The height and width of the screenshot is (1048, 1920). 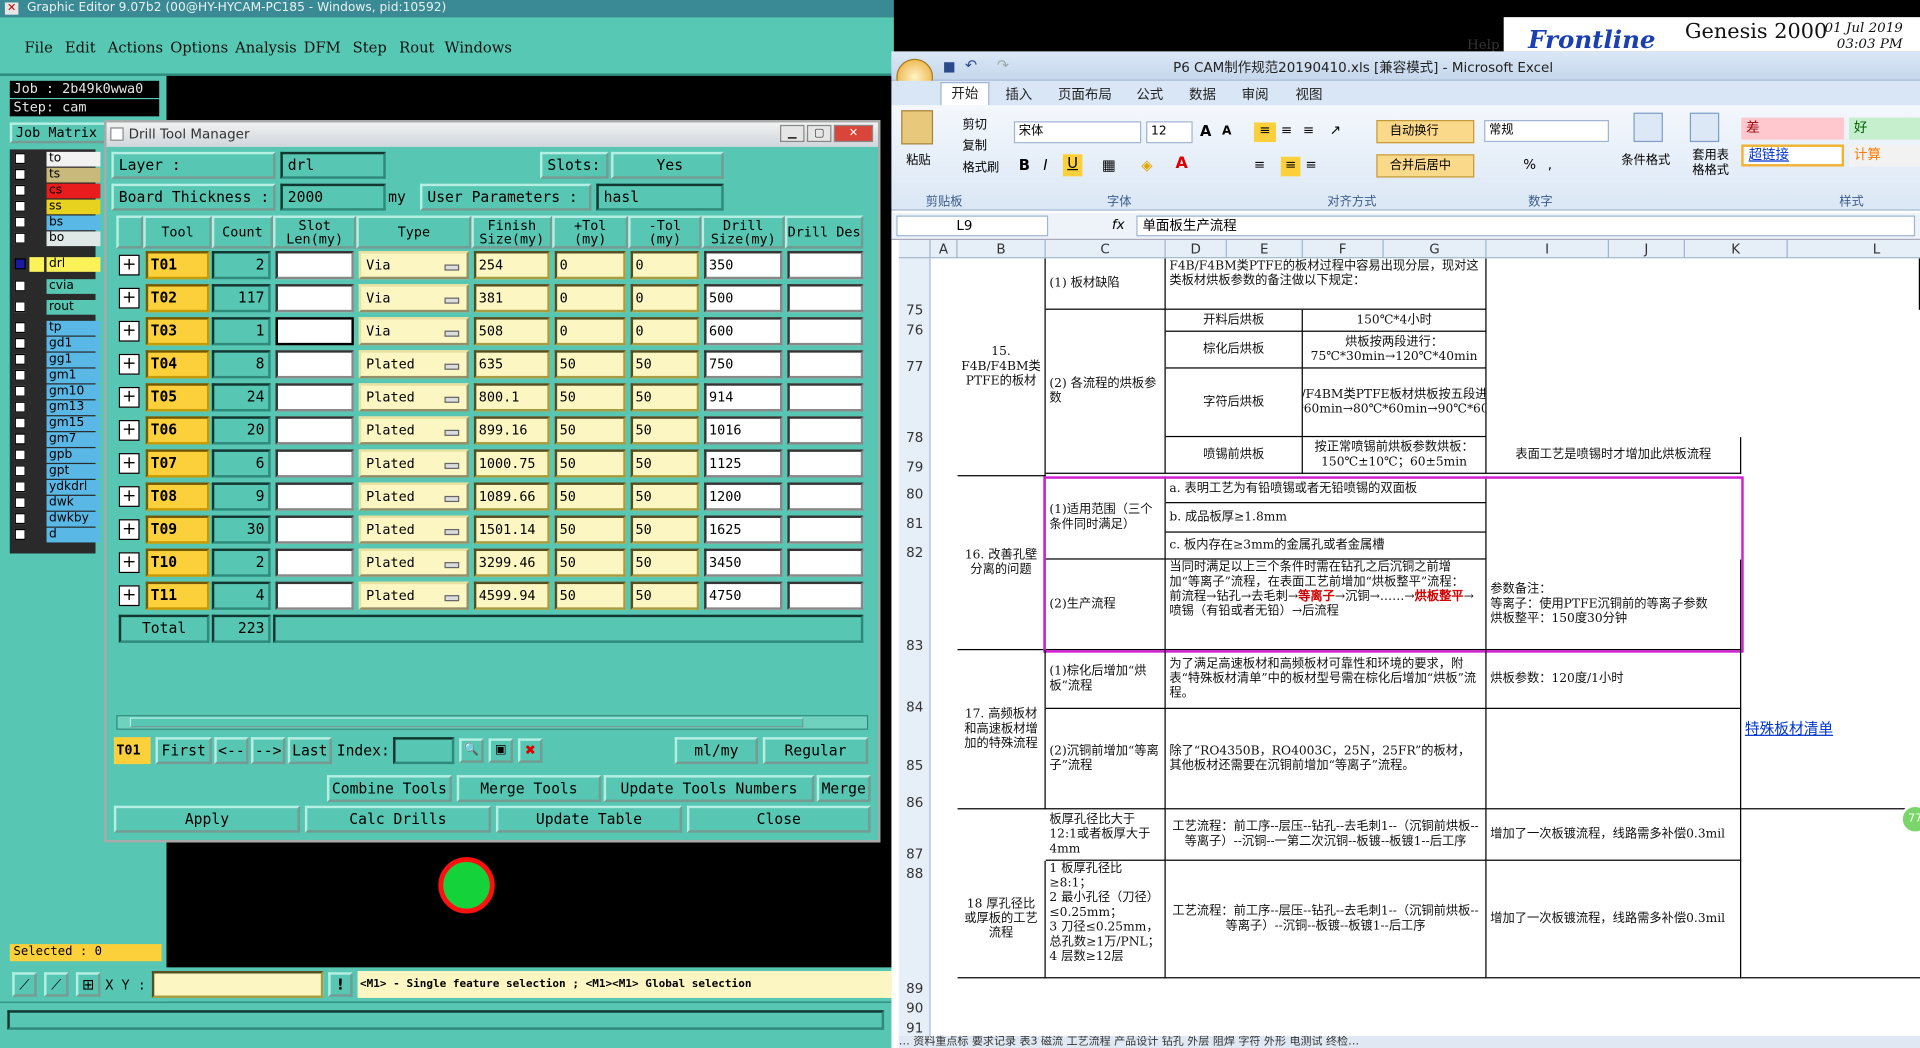 I want to click on layer-row-gg1: gg1, so click(x=57, y=360).